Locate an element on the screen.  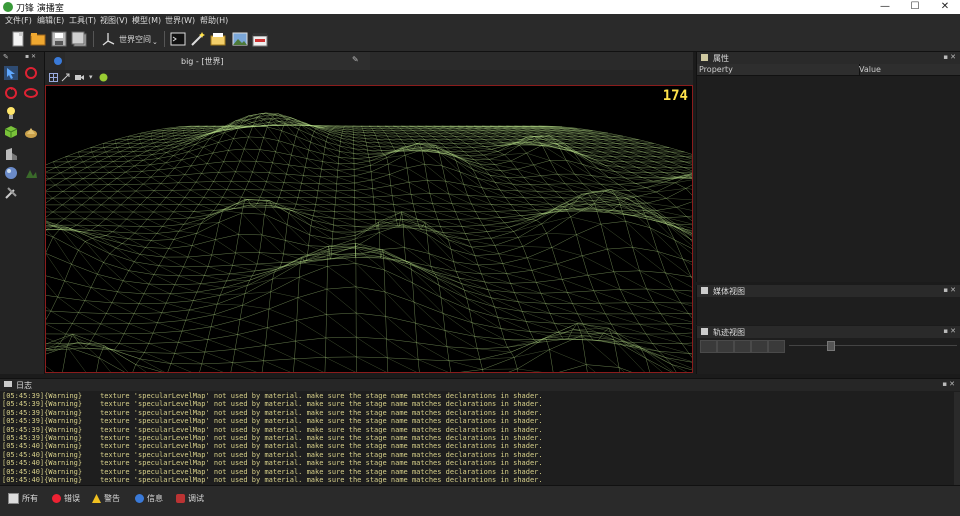
console-icon is located at coordinates (178, 39).